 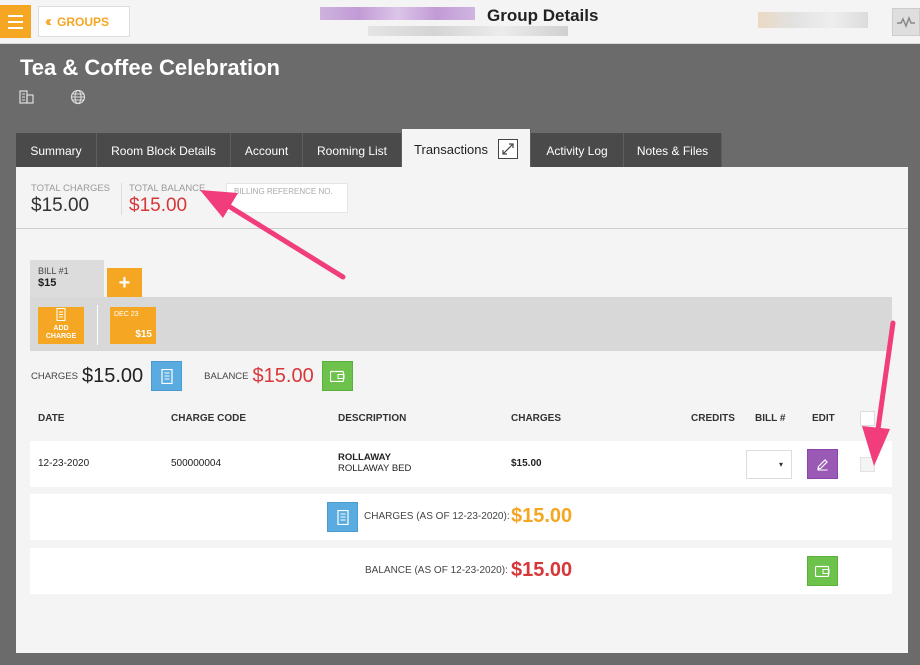 I want to click on balance-as-of-label: BALANCE (AS OF 12-23-2020):, so click(x=436, y=570).